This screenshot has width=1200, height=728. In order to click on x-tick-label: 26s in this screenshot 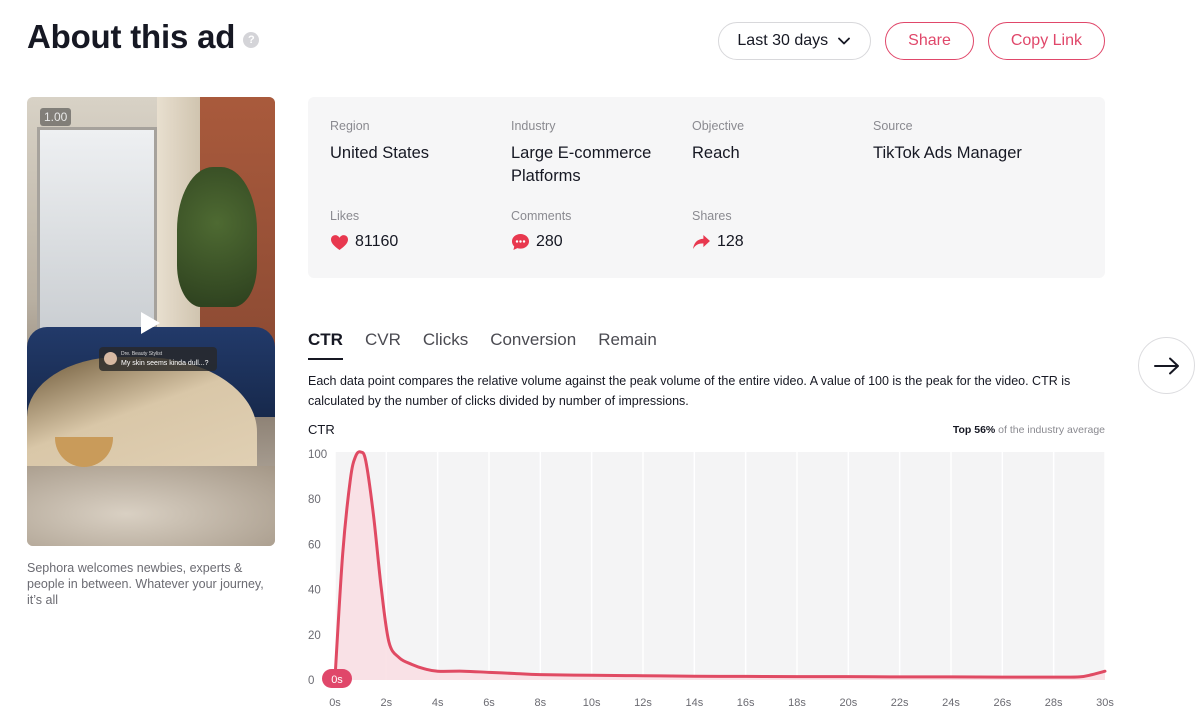, I will do `click(1002, 703)`.